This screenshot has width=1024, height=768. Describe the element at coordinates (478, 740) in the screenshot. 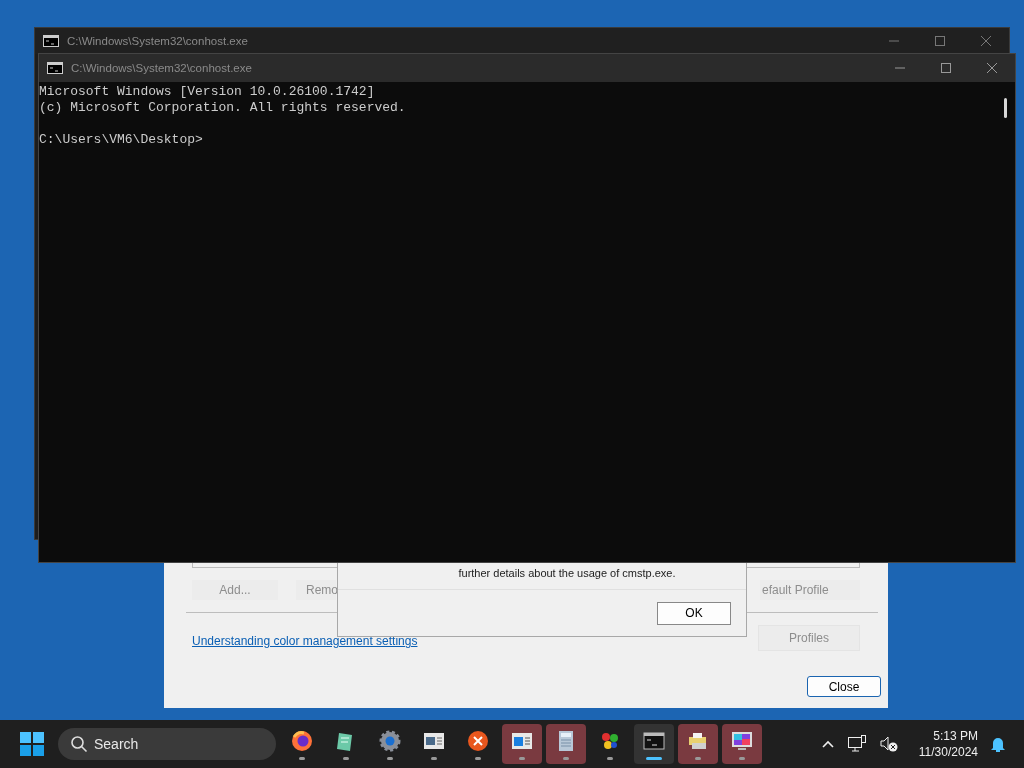

I see `x-circle-icon` at that location.